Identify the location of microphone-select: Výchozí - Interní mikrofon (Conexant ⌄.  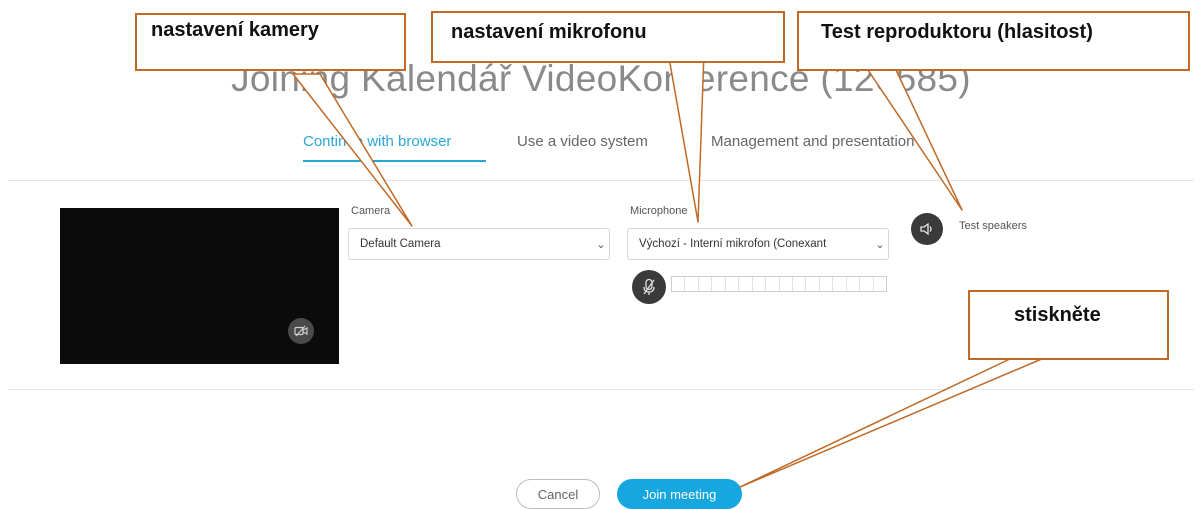
(758, 244).